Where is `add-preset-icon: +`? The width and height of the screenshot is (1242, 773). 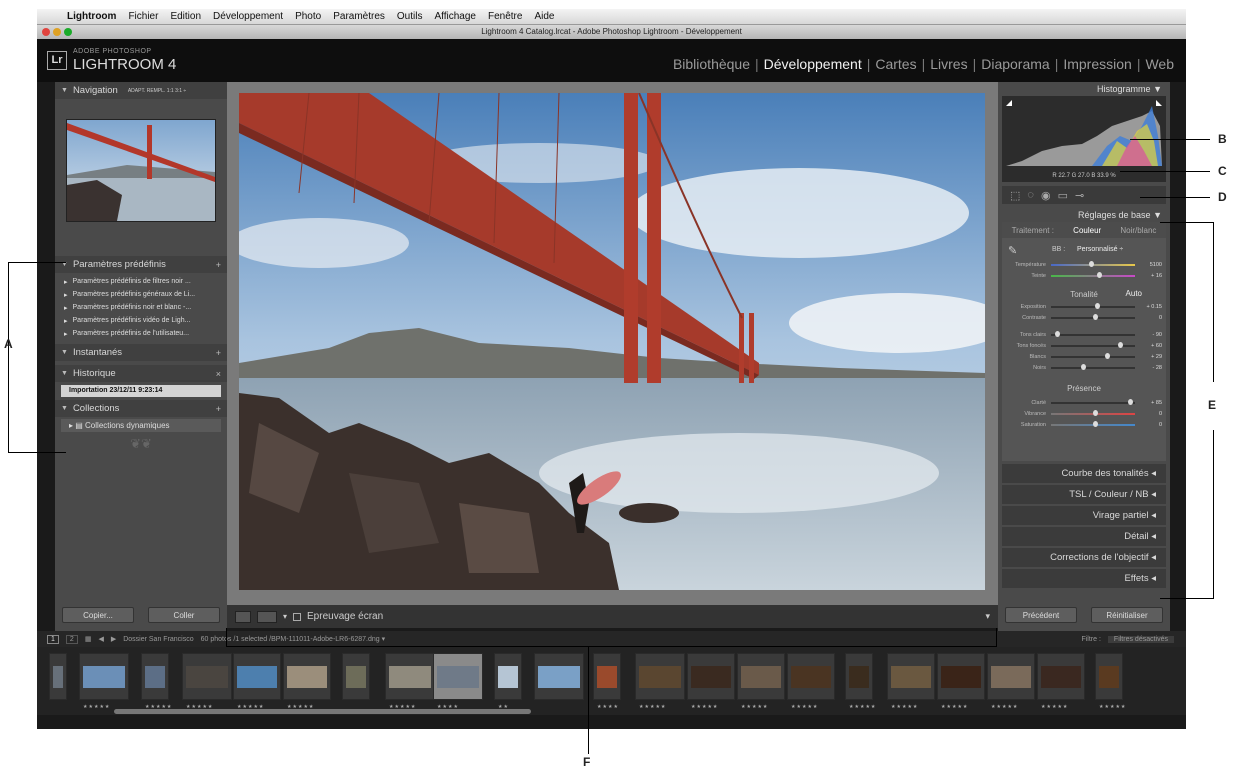
add-preset-icon: + is located at coordinates (218, 265).